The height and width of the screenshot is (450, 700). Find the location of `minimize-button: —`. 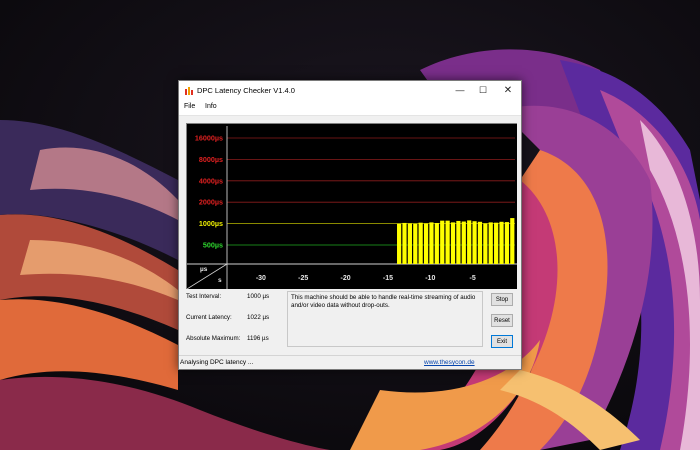

minimize-button: — is located at coordinates (460, 90).